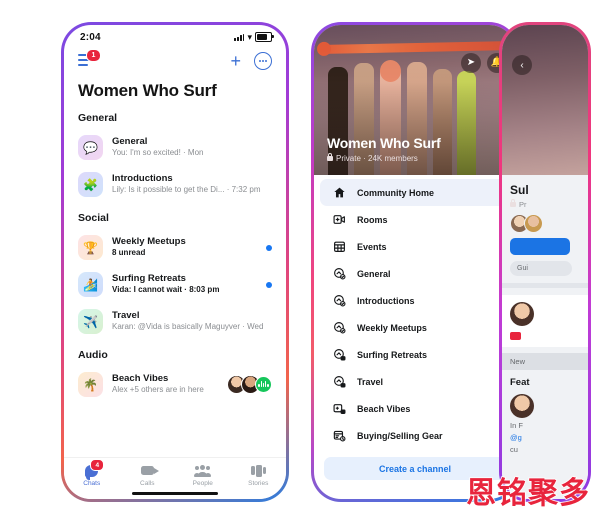 Image resolution: width=594 pixels, height=516 pixels. What do you see at coordinates (90, 284) in the screenshot?
I see `channel-avatar-icon: 🏄` at bounding box center [90, 284].